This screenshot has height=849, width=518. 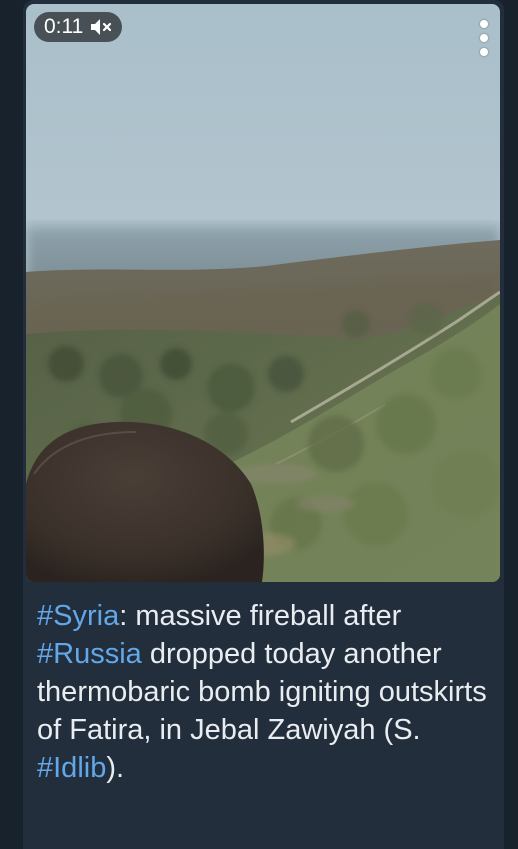 I want to click on caption-text: : massive fireball after, so click(x=260, y=616).